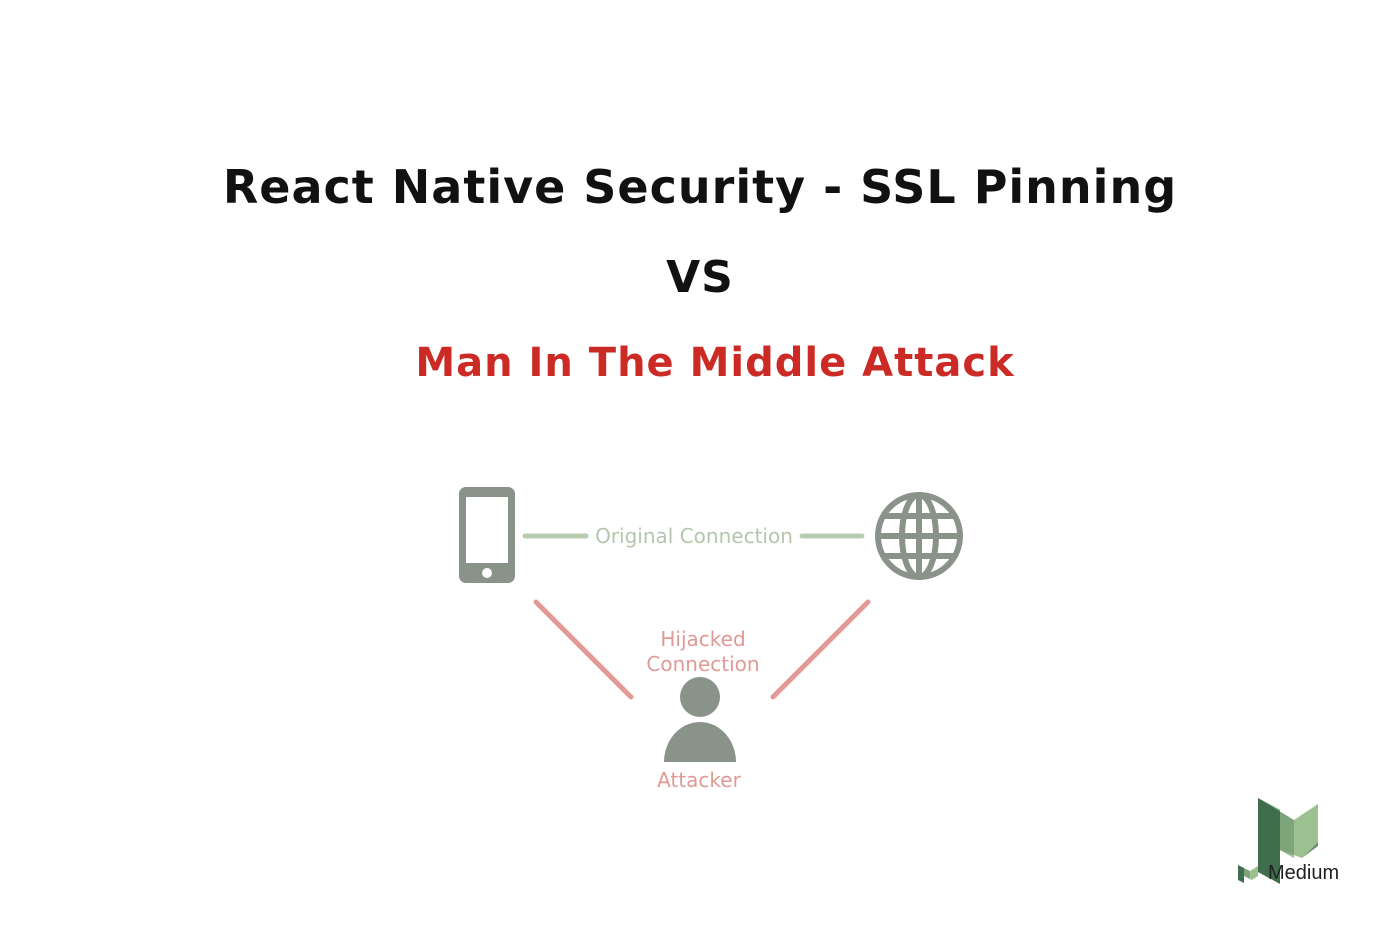  Describe the element at coordinates (702, 664) in the screenshot. I see `hijacked-connection-label-line2: Connection` at that location.